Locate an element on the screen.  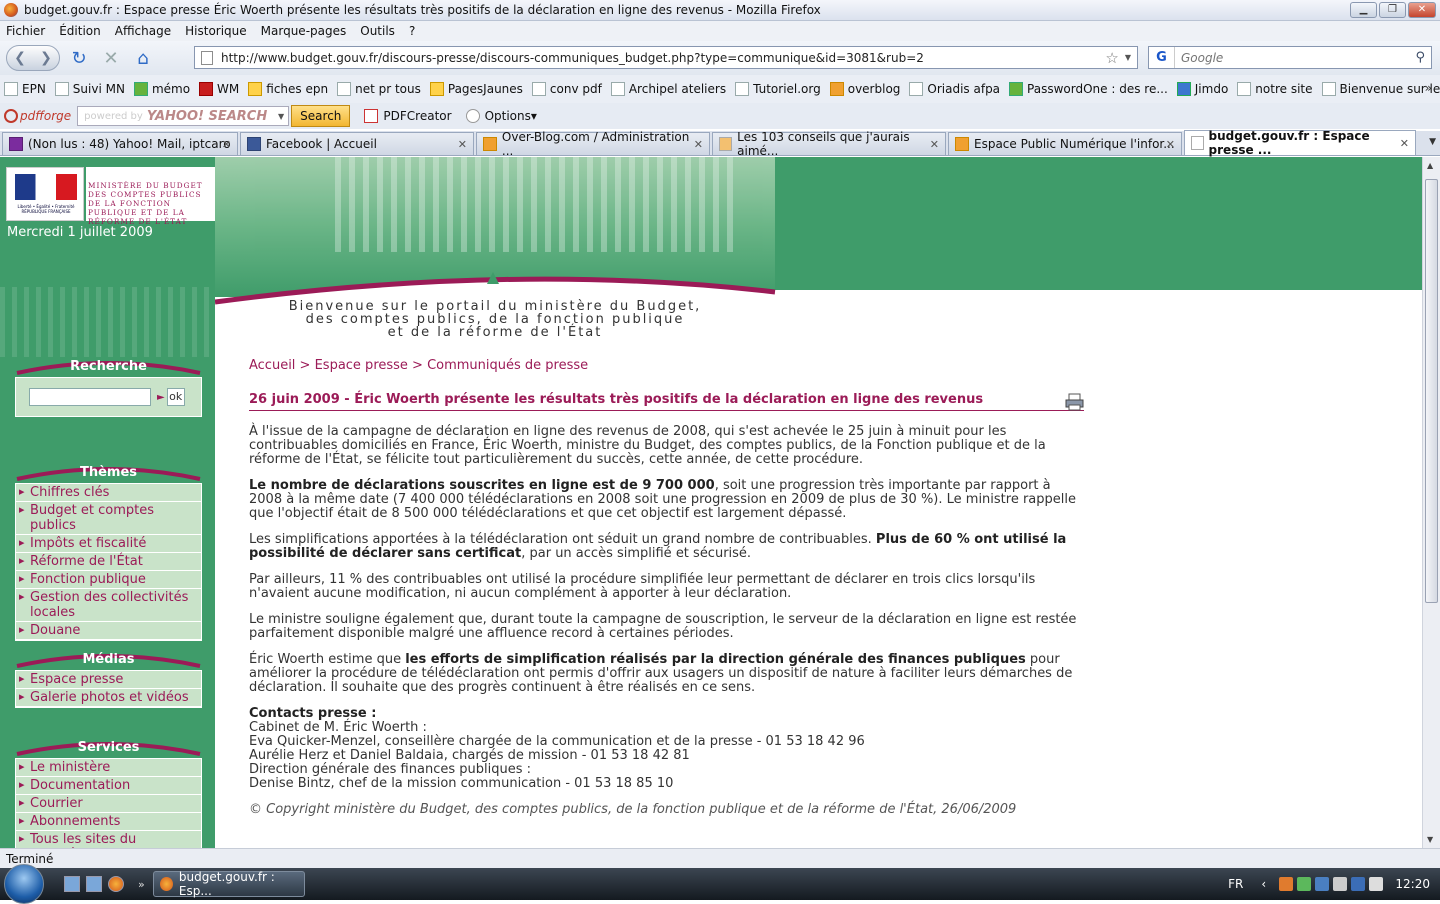
nav-le-ministere: Le ministère is located at coordinates (108, 768).